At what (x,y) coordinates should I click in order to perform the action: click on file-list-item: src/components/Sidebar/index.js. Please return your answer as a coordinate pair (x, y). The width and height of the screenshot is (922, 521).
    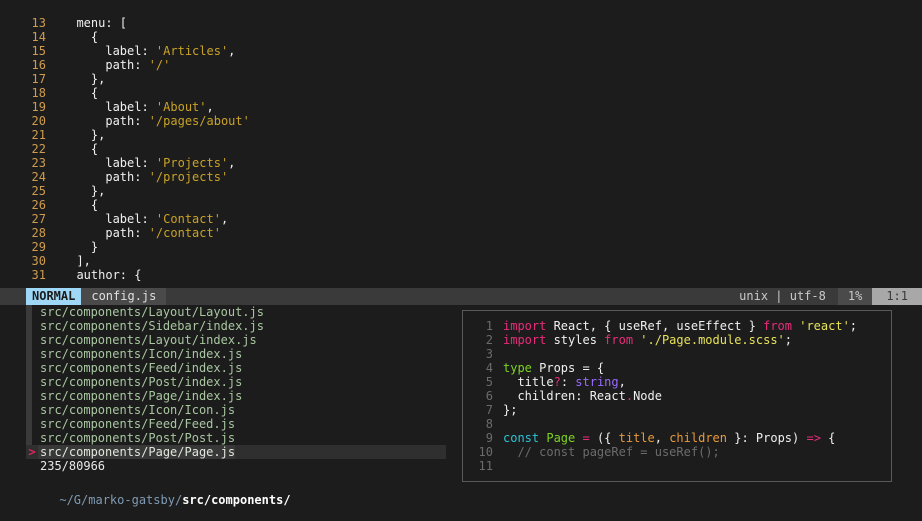
    Looking at the image, I should click on (236, 326).